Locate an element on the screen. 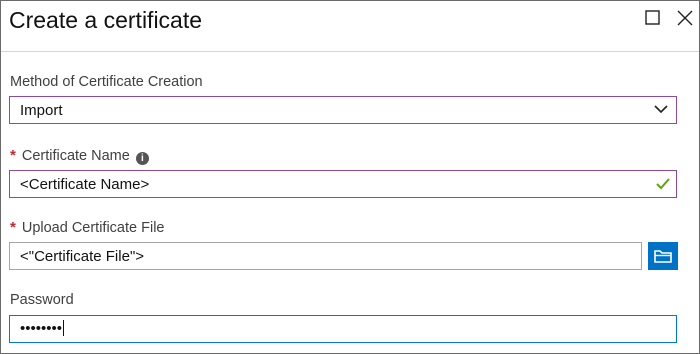  method-selected-value: Import is located at coordinates (41, 110).